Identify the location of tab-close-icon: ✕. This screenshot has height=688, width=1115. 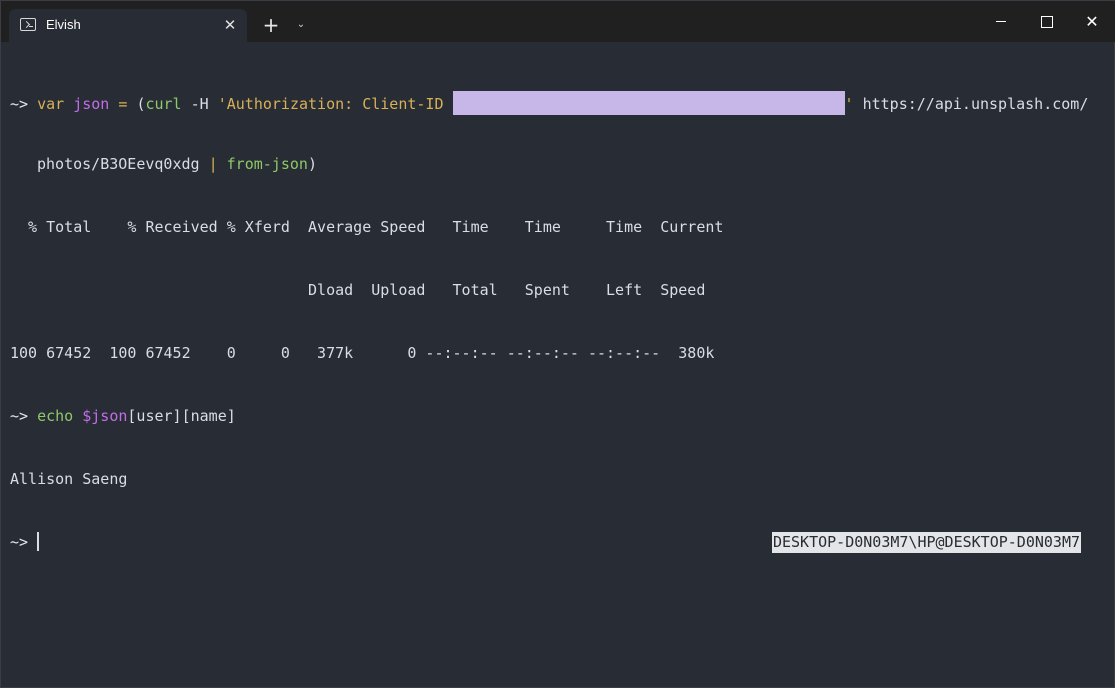
(230, 25).